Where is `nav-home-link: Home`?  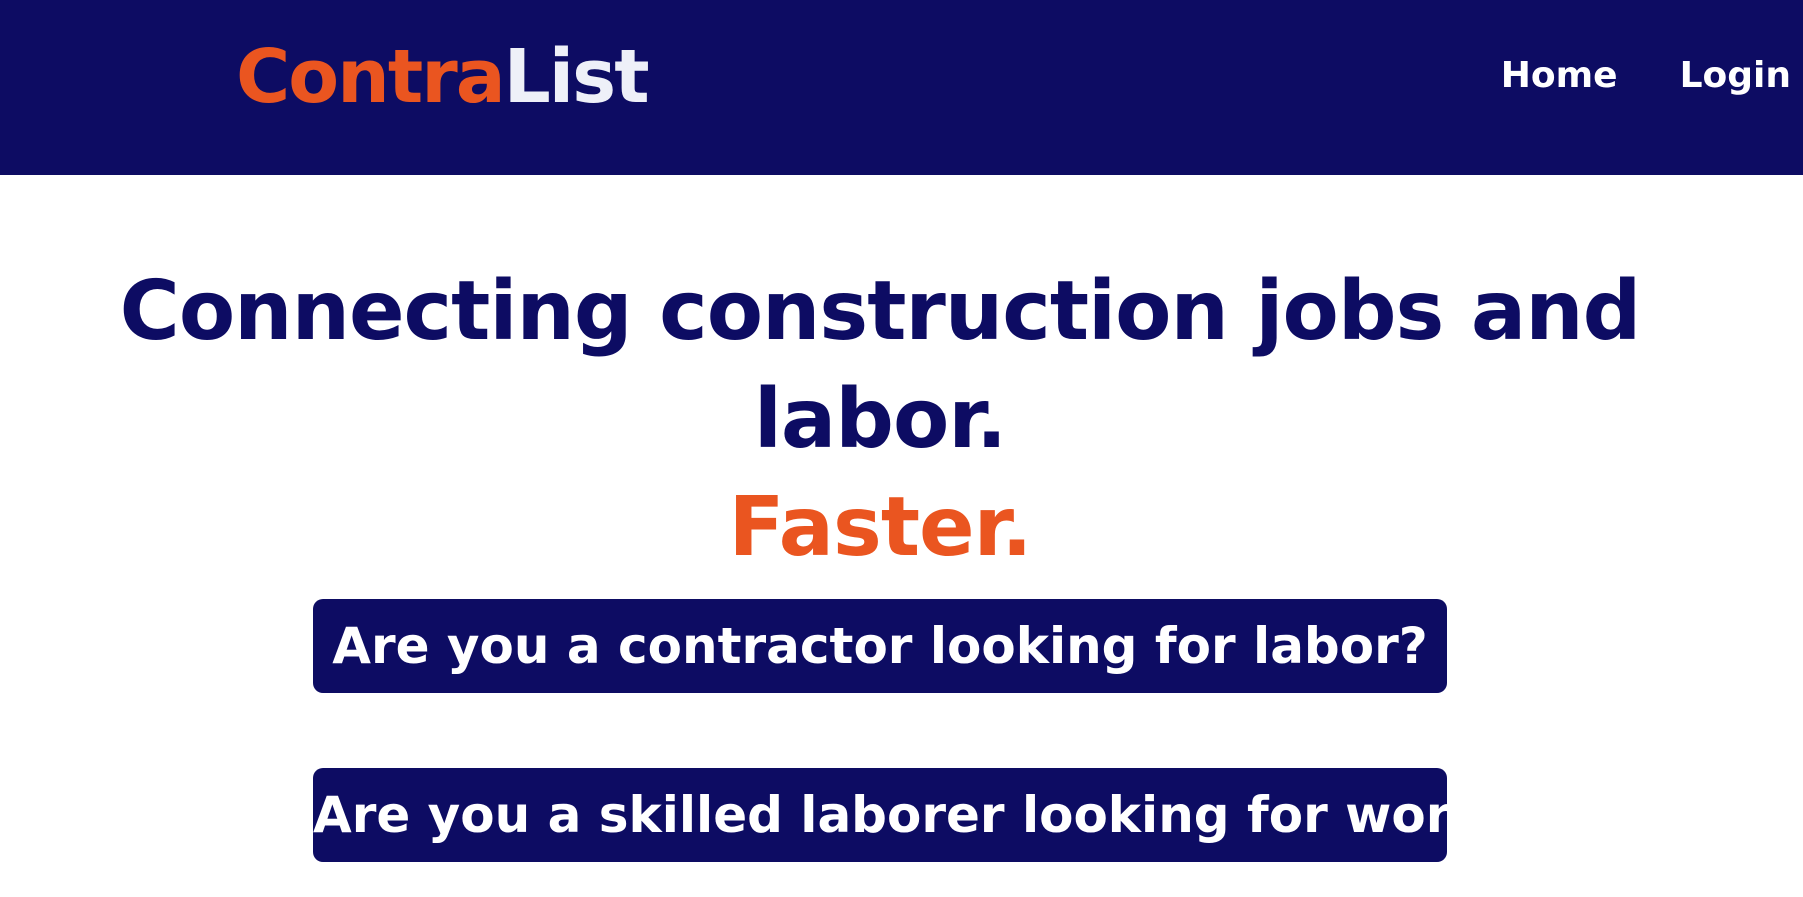
nav-home-link: Home is located at coordinates (1559, 76).